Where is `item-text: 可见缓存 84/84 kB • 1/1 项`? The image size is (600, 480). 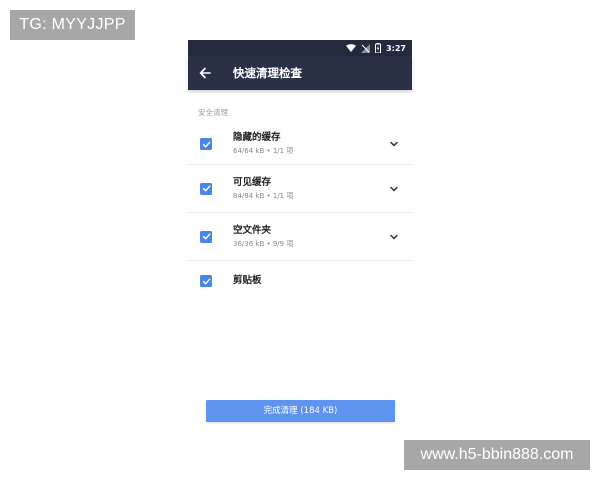
item-text: 可见缓存 84/84 kB • 1/1 项 is located at coordinates (263, 189).